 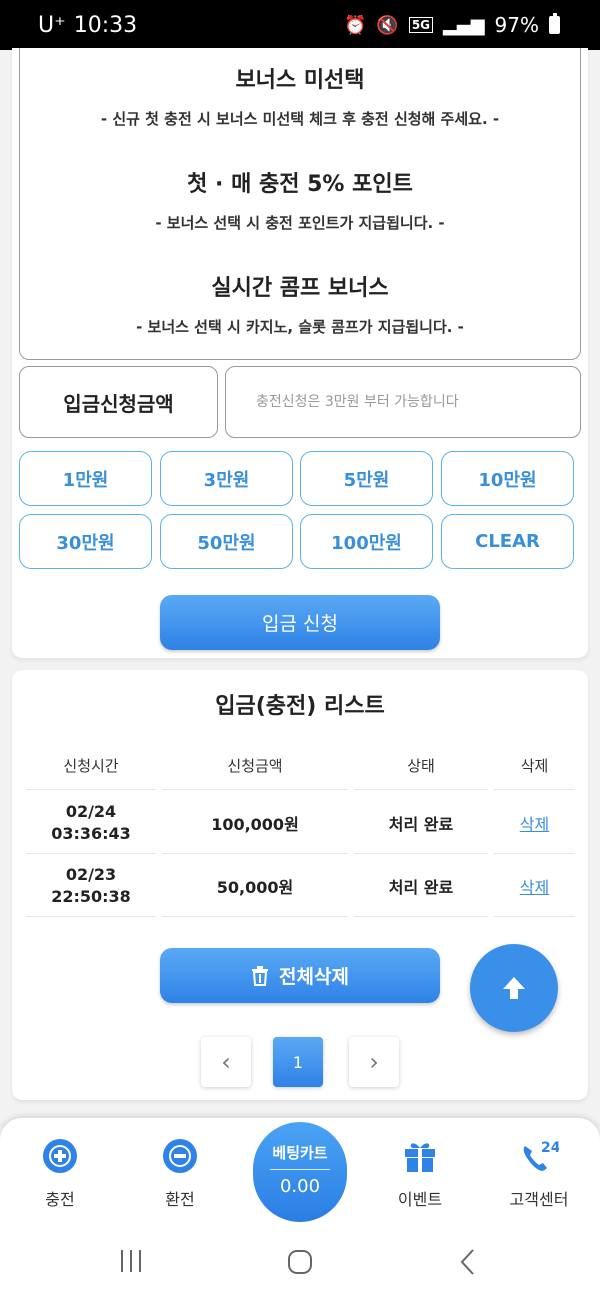 I want to click on back-icon, so click(x=468, y=1262).